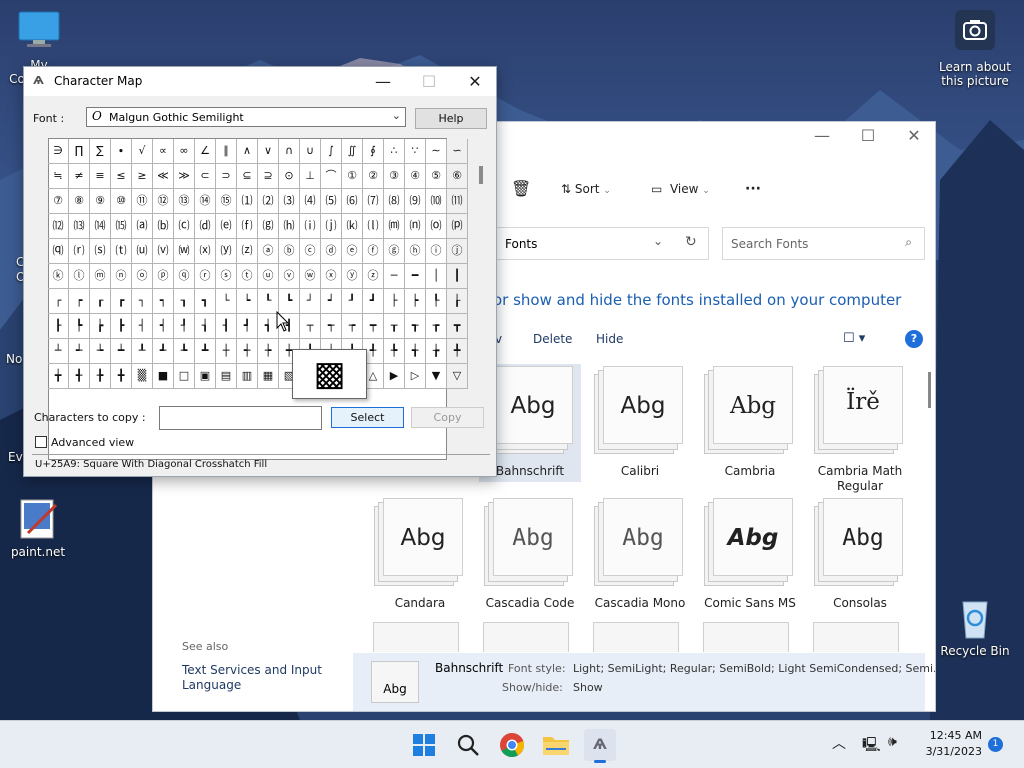 The height and width of the screenshot is (768, 1024). I want to click on char-cell: ⑵, so click(268, 201).